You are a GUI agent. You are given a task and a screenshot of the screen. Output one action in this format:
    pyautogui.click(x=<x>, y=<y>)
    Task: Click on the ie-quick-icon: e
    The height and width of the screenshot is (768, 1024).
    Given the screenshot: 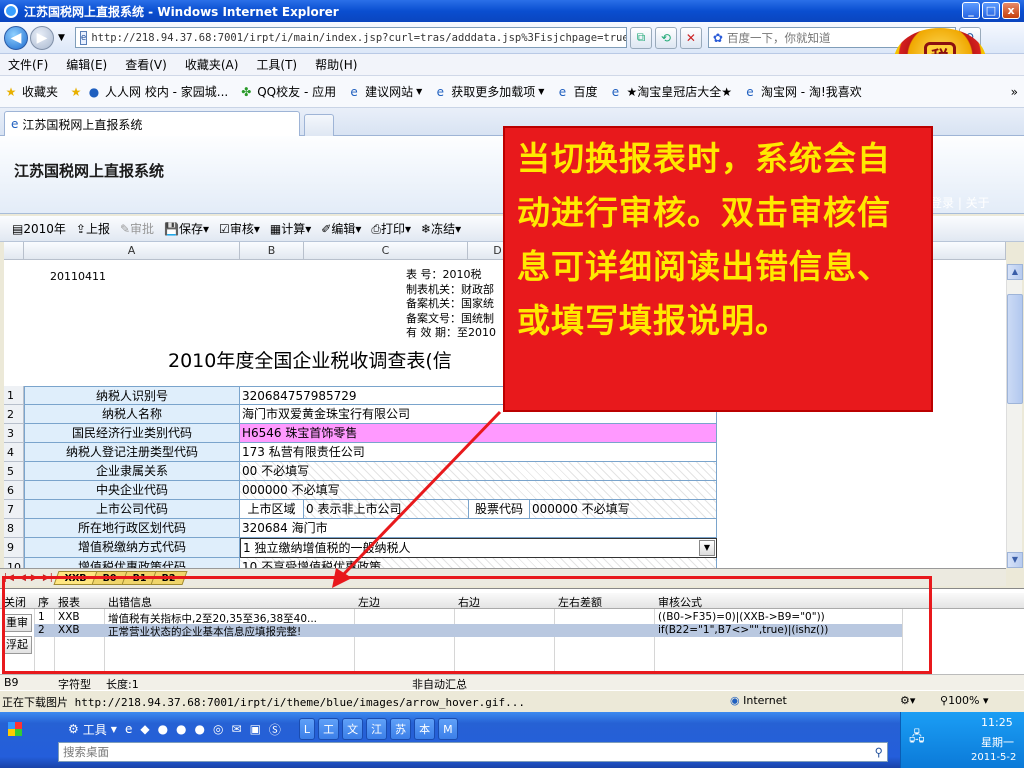 What is the action you would take?
    pyautogui.click(x=128, y=729)
    